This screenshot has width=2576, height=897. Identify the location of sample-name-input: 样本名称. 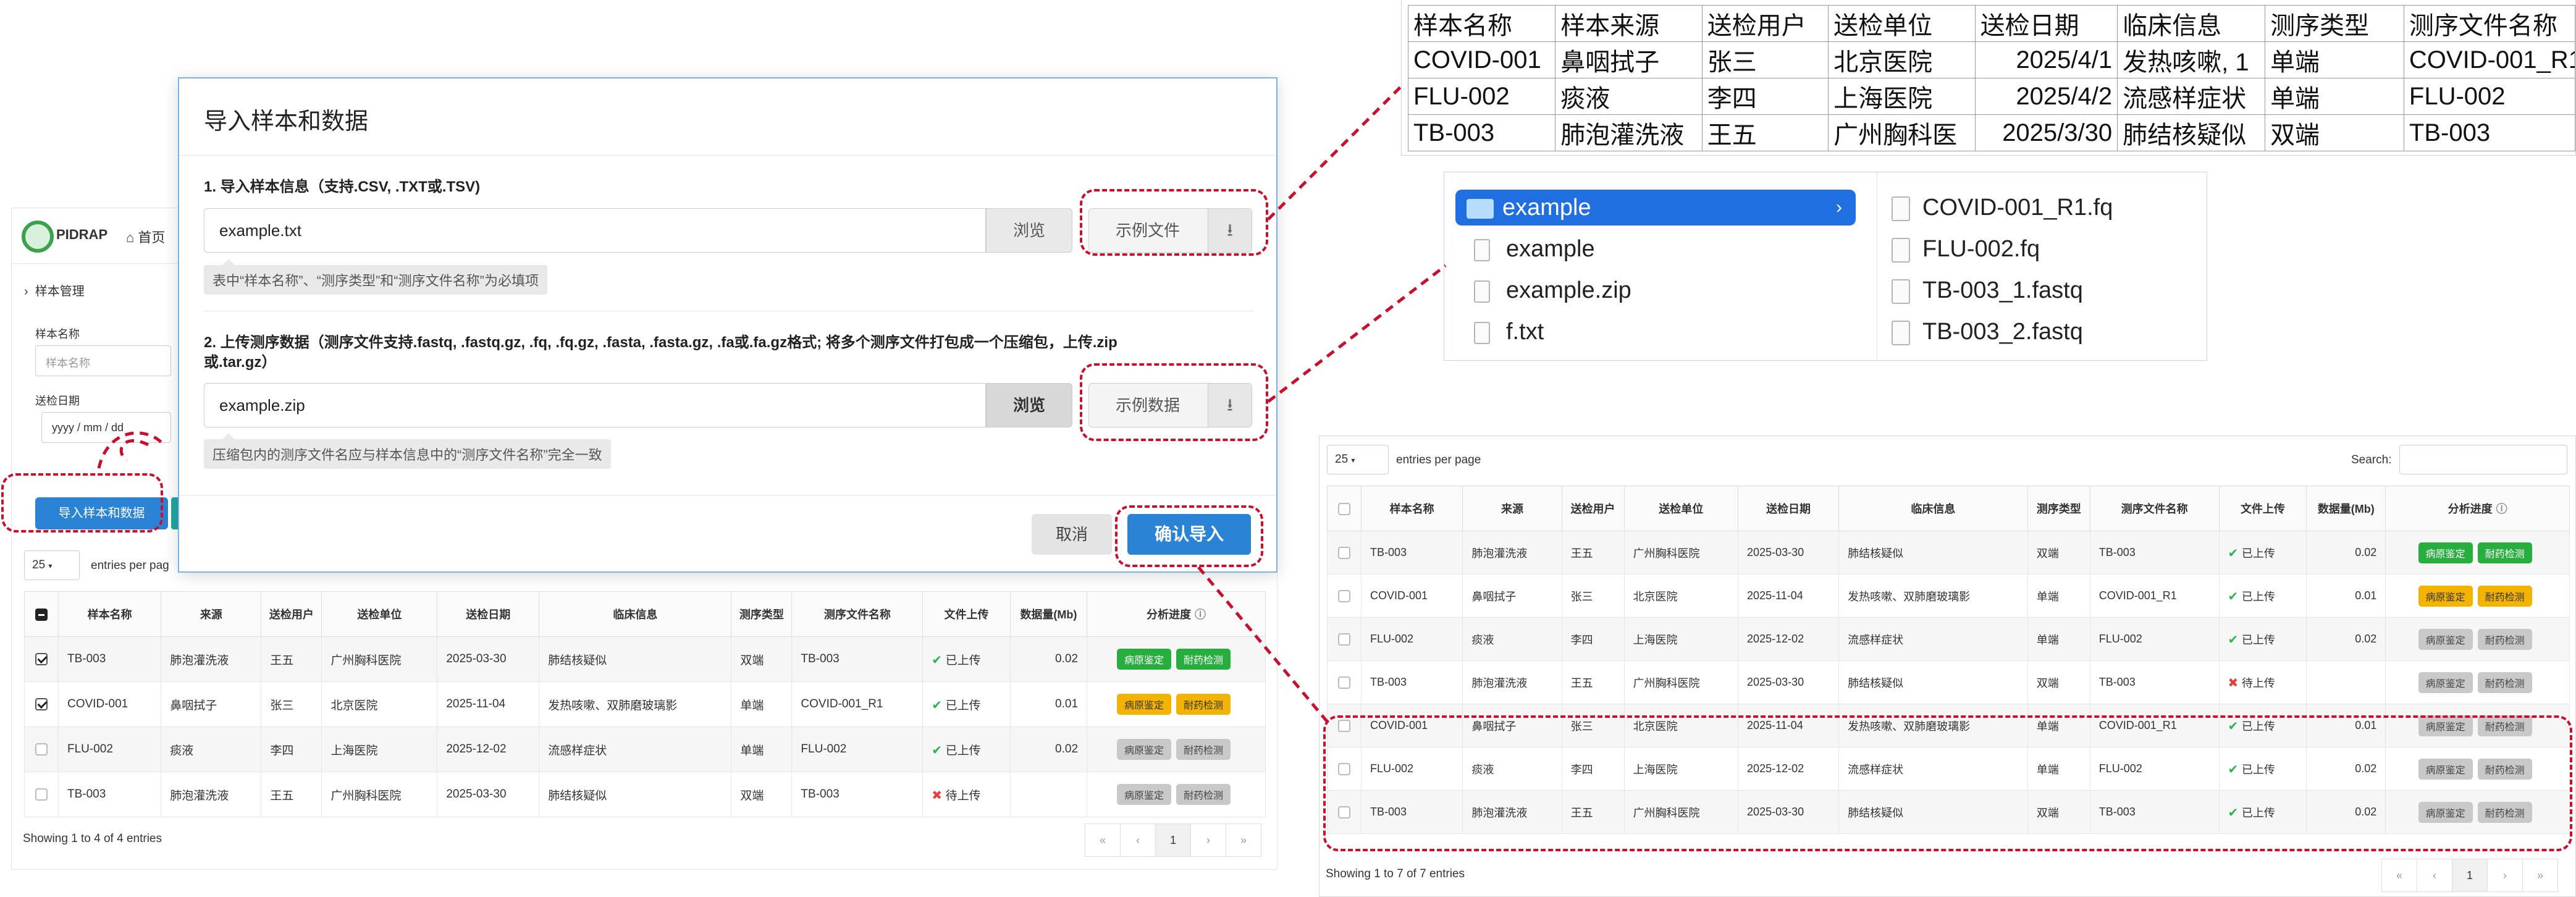
(103, 360).